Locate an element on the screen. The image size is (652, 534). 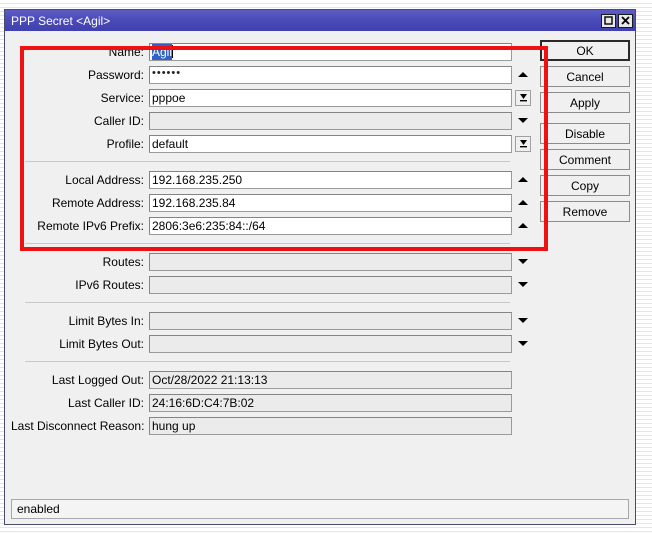
cancel-button: Cancel is located at coordinates (585, 76).